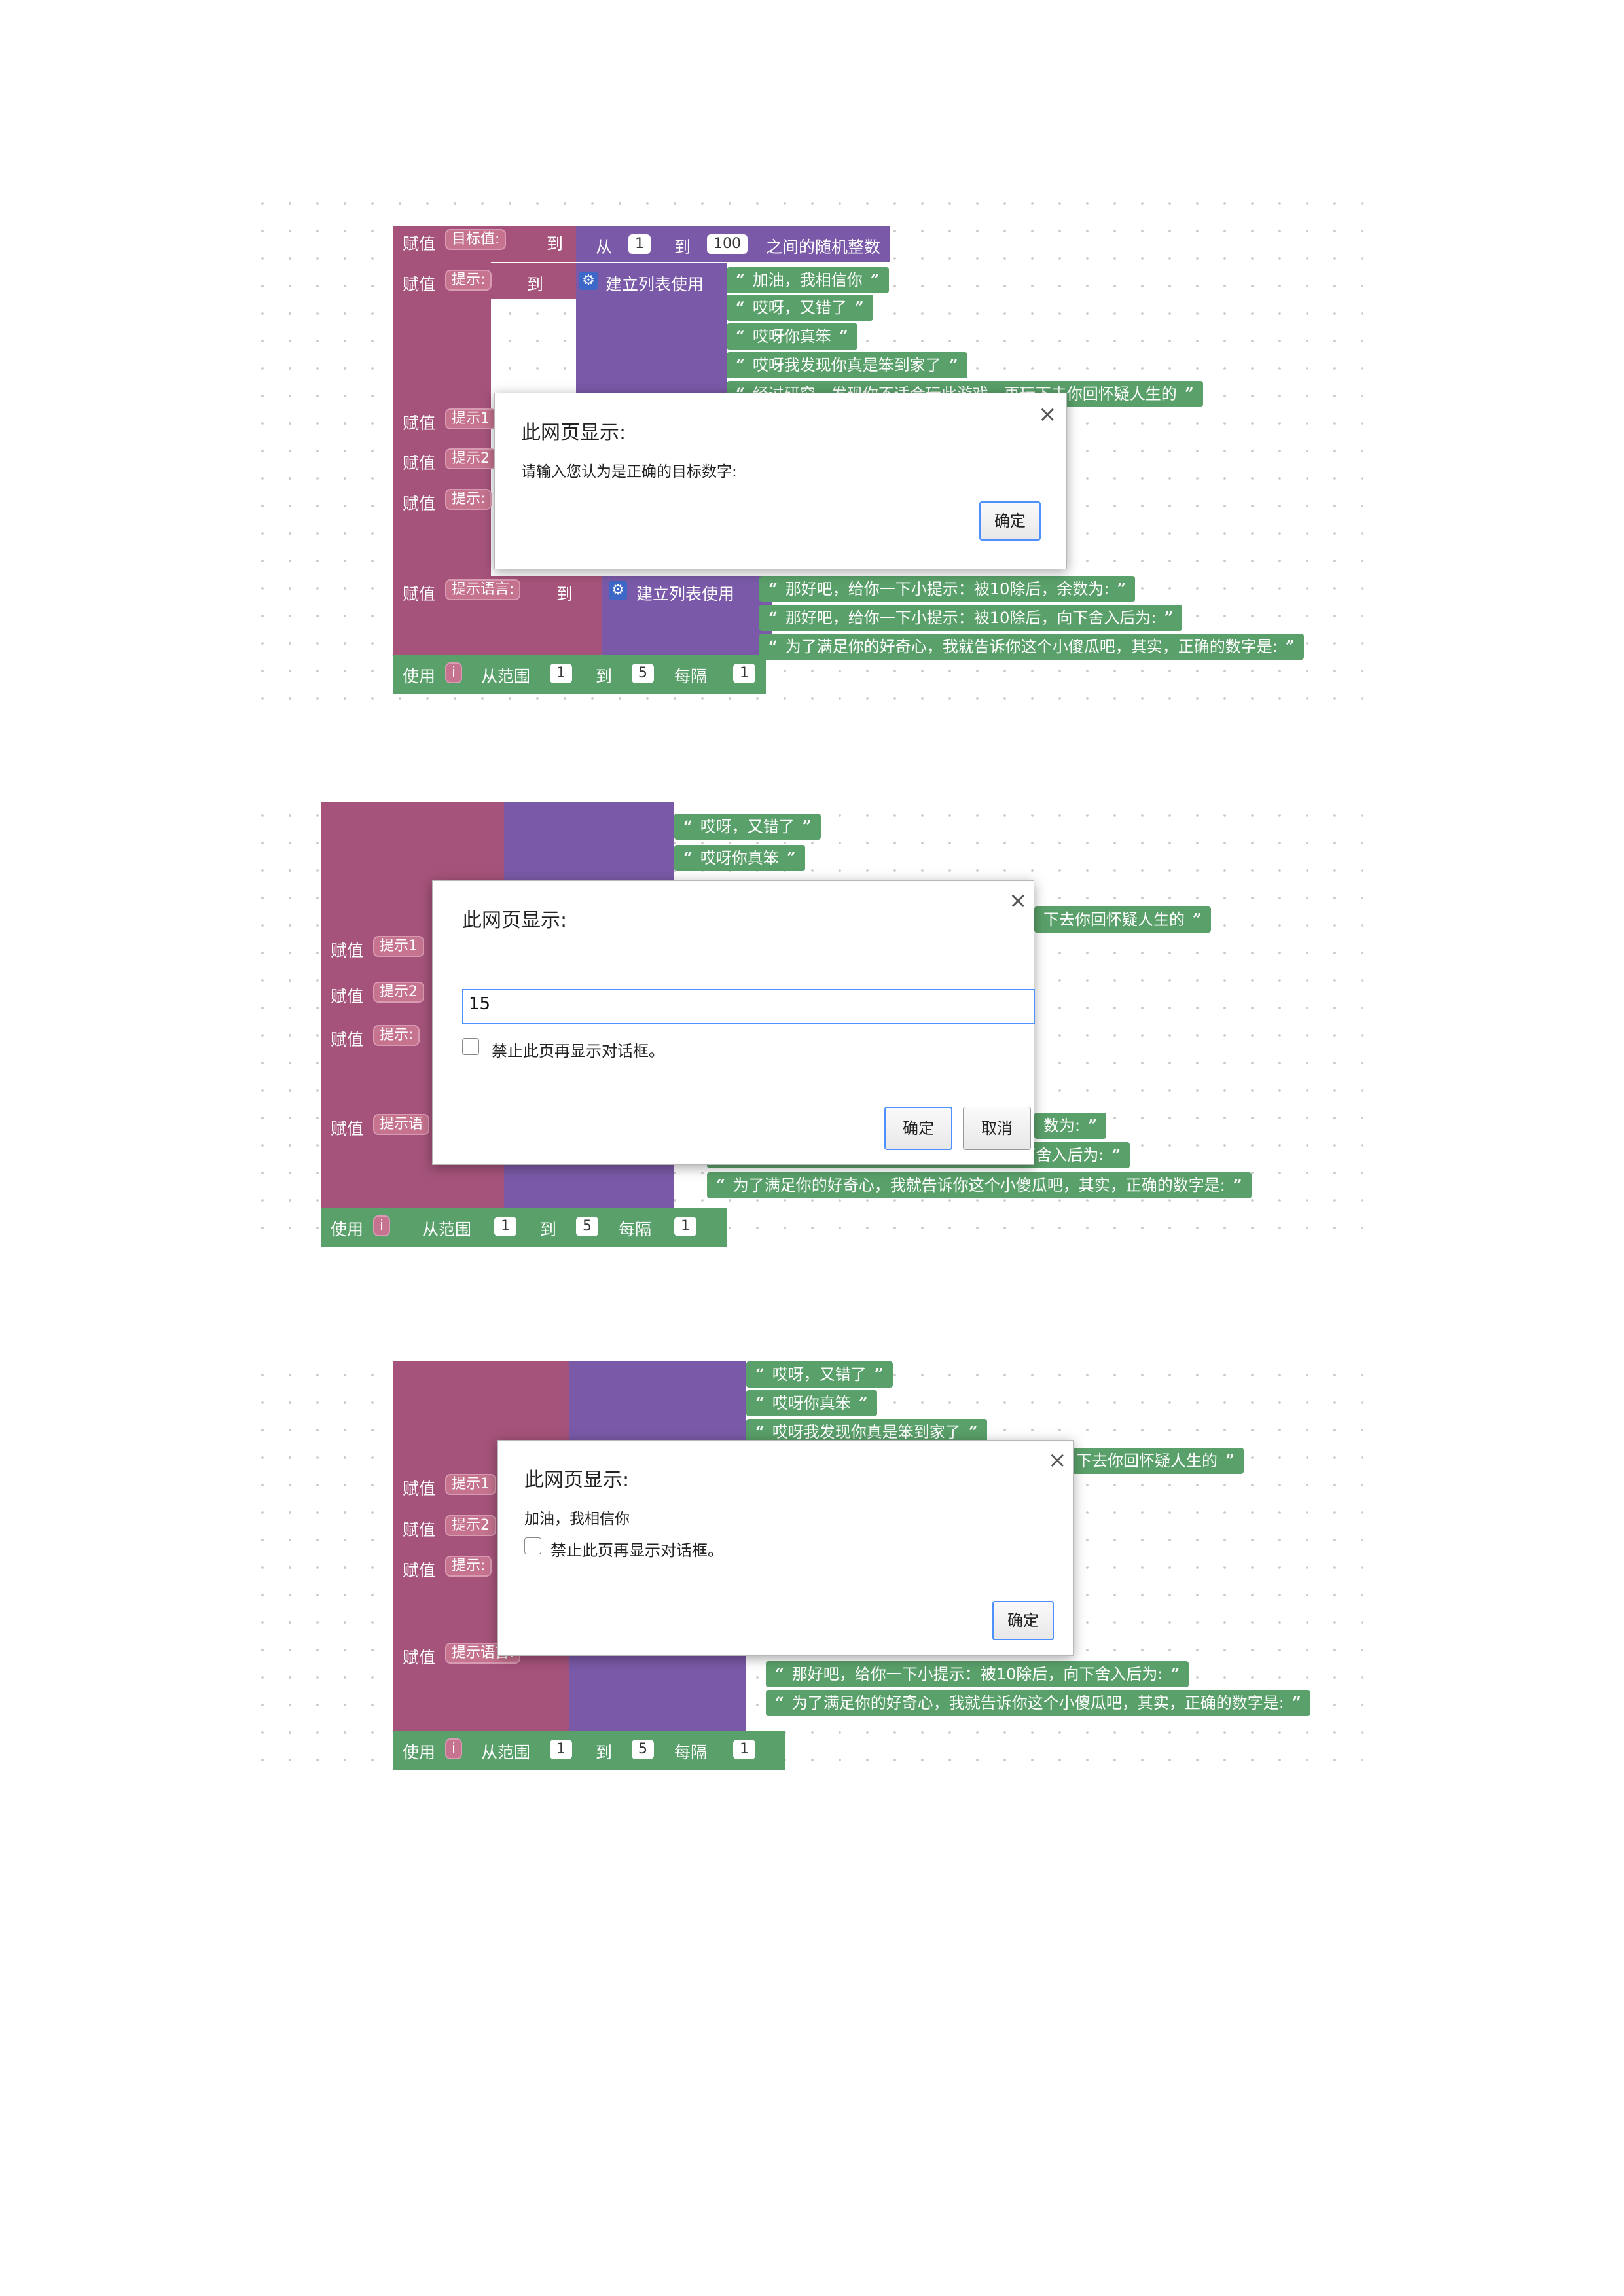  What do you see at coordinates (780, 481) in the screenshot?
I see `alert-dialog: 此网页显示: × 请输入您认为是正确的目标数字: 确定` at bounding box center [780, 481].